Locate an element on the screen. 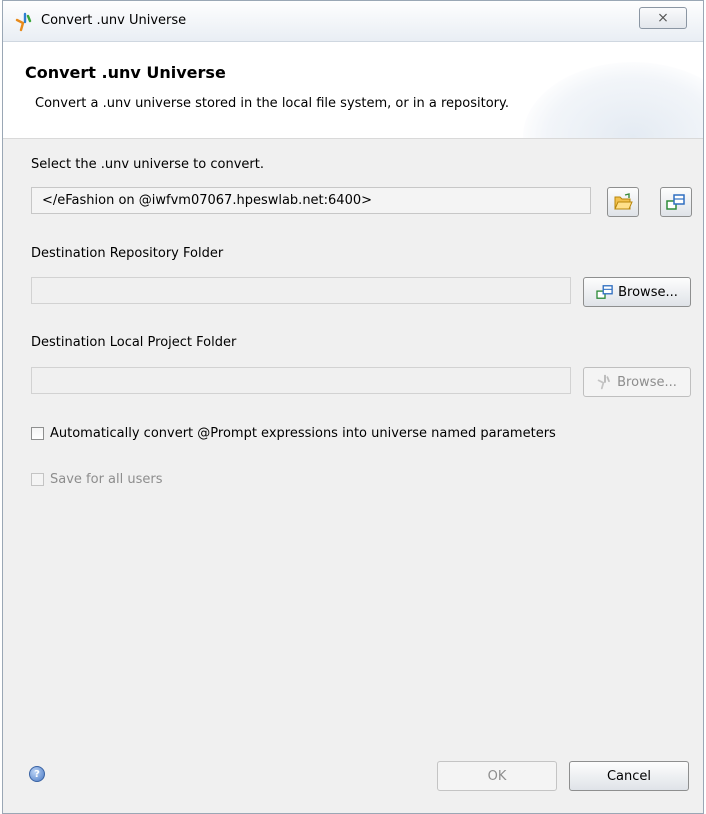 The height and width of the screenshot is (814, 706). destination-repository-label: Destination Repository Folder is located at coordinates (127, 253).